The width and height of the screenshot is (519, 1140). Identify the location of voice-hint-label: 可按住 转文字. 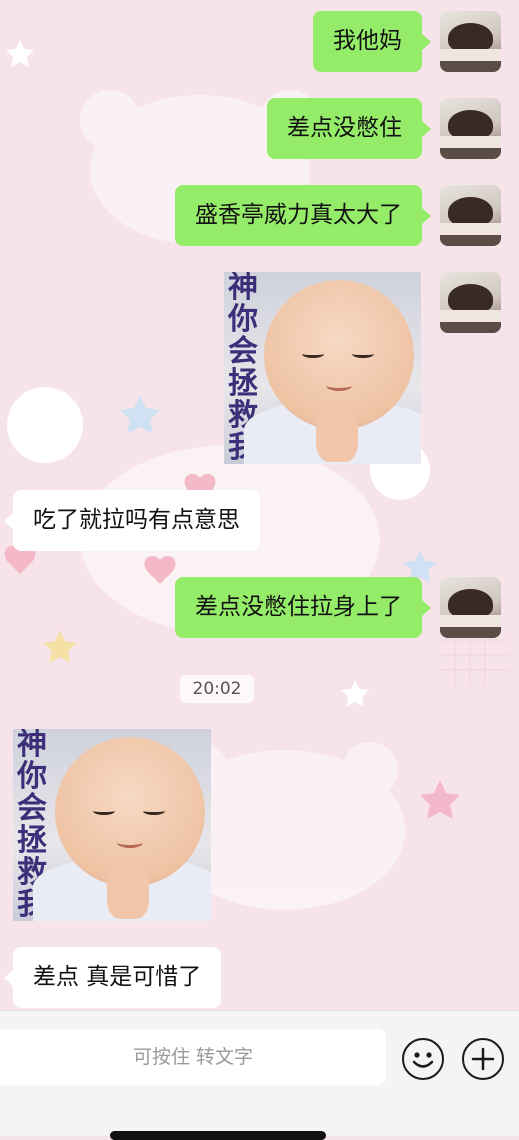
(193, 1057).